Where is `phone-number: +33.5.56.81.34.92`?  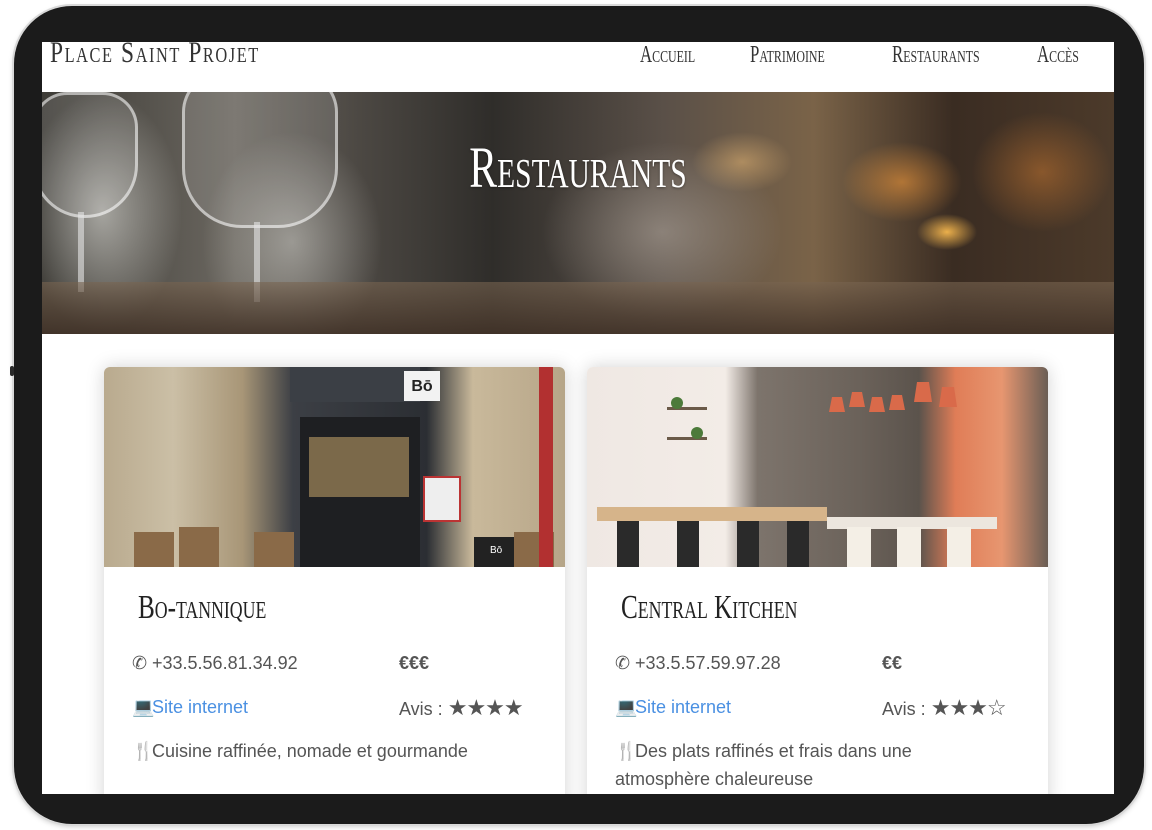 phone-number: +33.5.56.81.34.92 is located at coordinates (225, 663).